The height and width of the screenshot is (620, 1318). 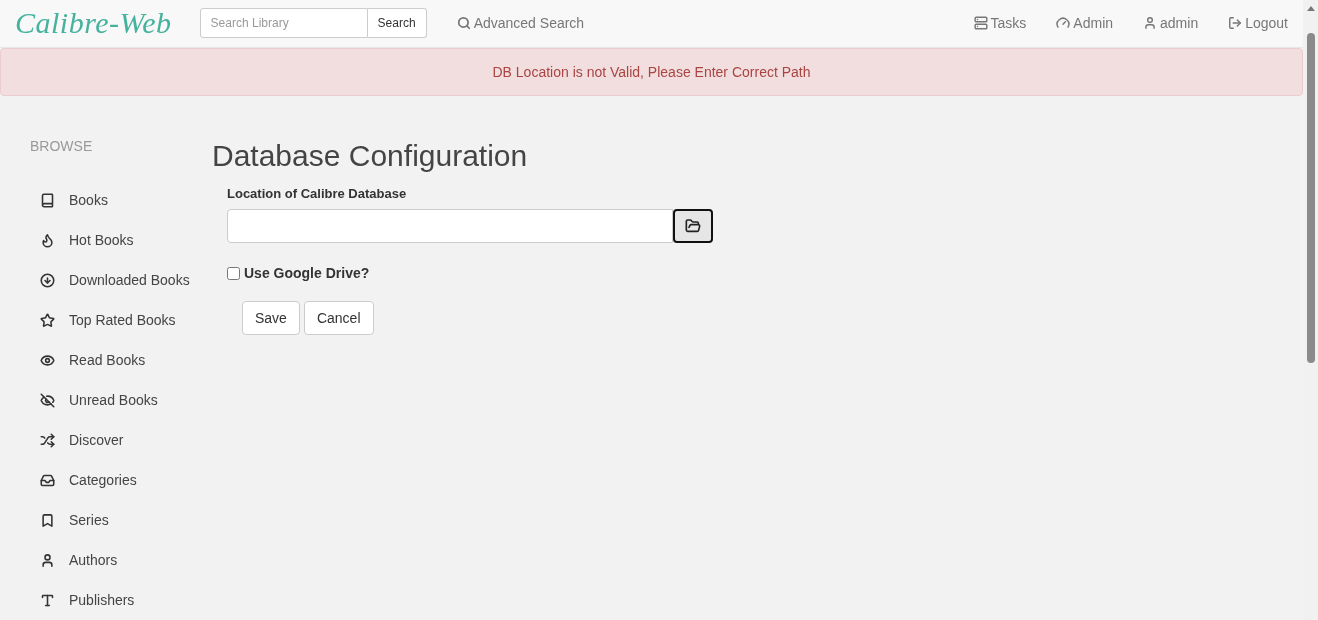 What do you see at coordinates (47, 520) in the screenshot?
I see `bookmark-icon` at bounding box center [47, 520].